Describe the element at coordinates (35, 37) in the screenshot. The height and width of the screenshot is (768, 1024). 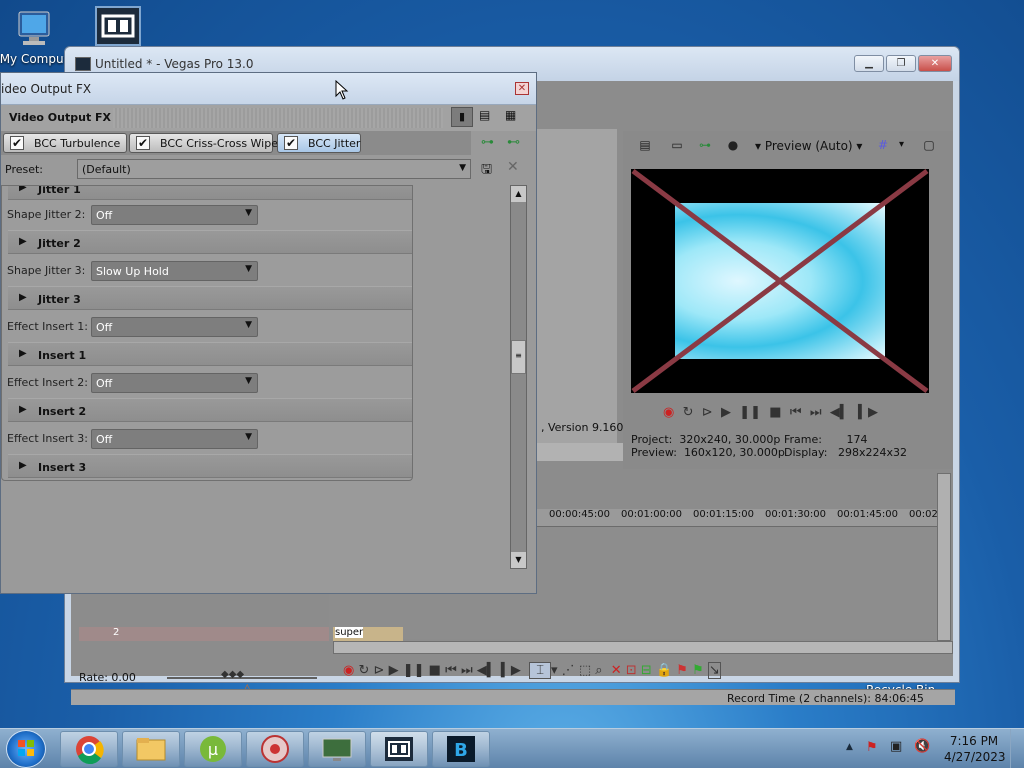
I see `my-computer-desktop-icon: My Comput` at that location.